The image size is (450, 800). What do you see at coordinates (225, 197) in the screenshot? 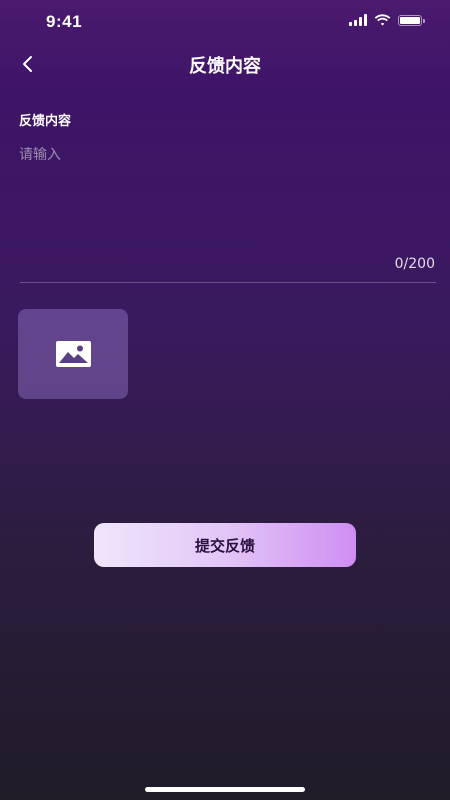
I see `feedback-input` at bounding box center [225, 197].